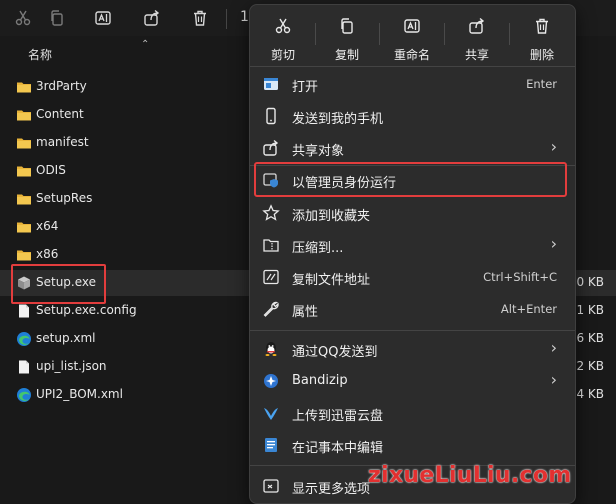  What do you see at coordinates (331, 216) in the screenshot?
I see `menu-item-label: 添加到收藏夹` at bounding box center [331, 216].